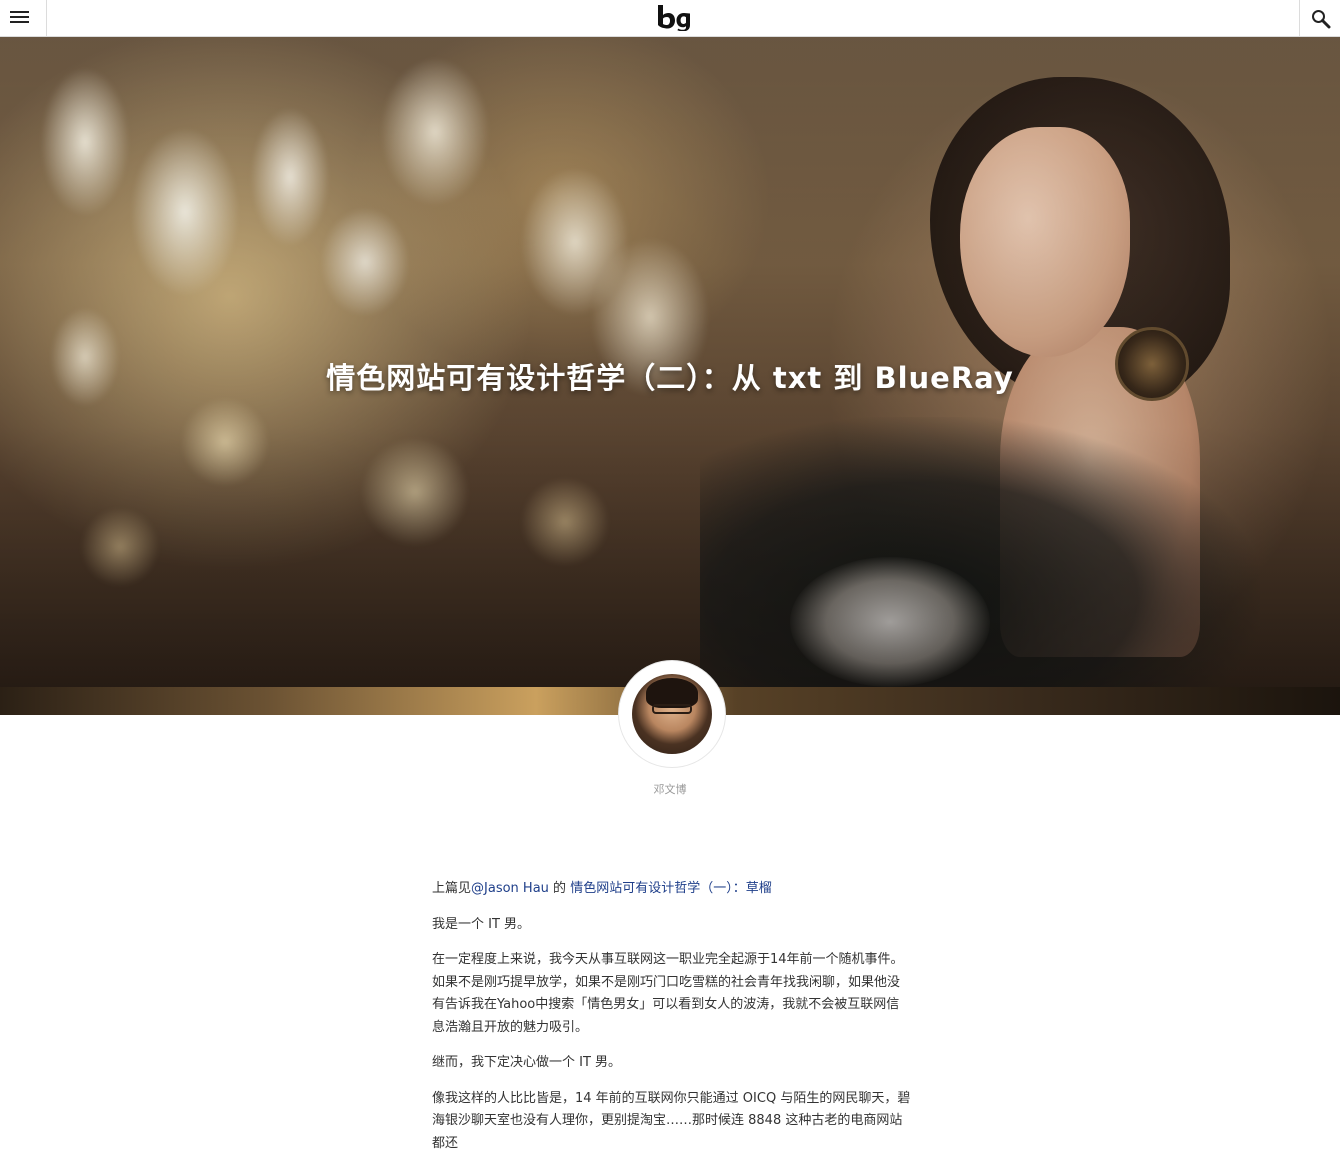 Image resolution: width=1340 pixels, height=1168 pixels. Describe the element at coordinates (452, 888) in the screenshot. I see `intro-prefix: 上篇见` at that location.